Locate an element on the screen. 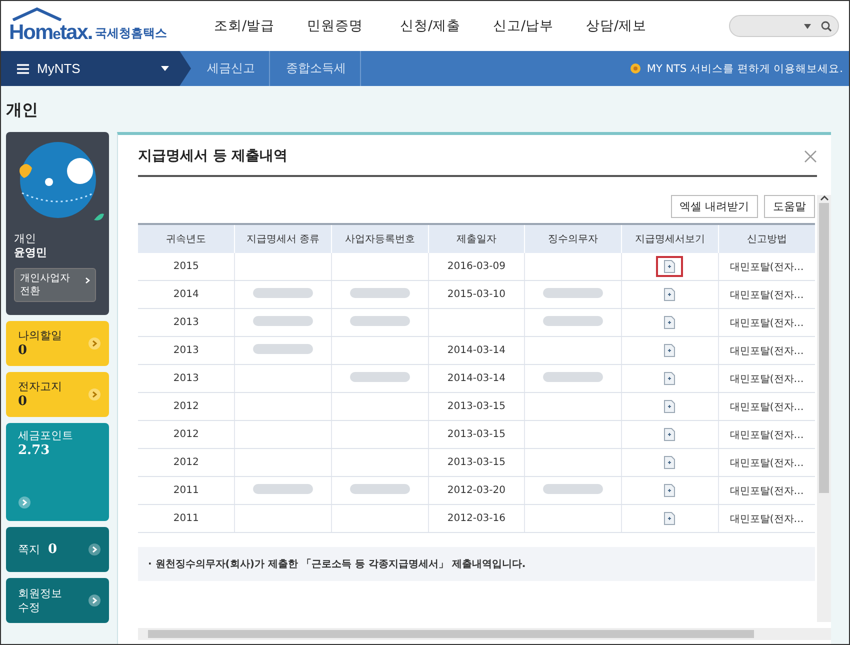 The width and height of the screenshot is (850, 645). menu-icon is located at coordinates (23, 69).